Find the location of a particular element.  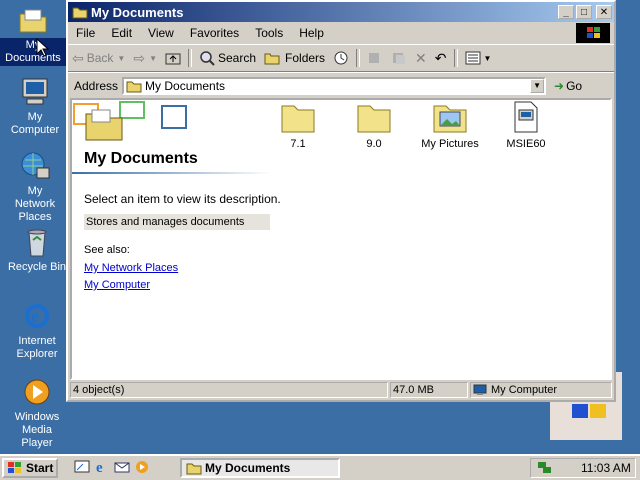

taskbar-button-my-documents: My Documents is located at coordinates (260, 468).